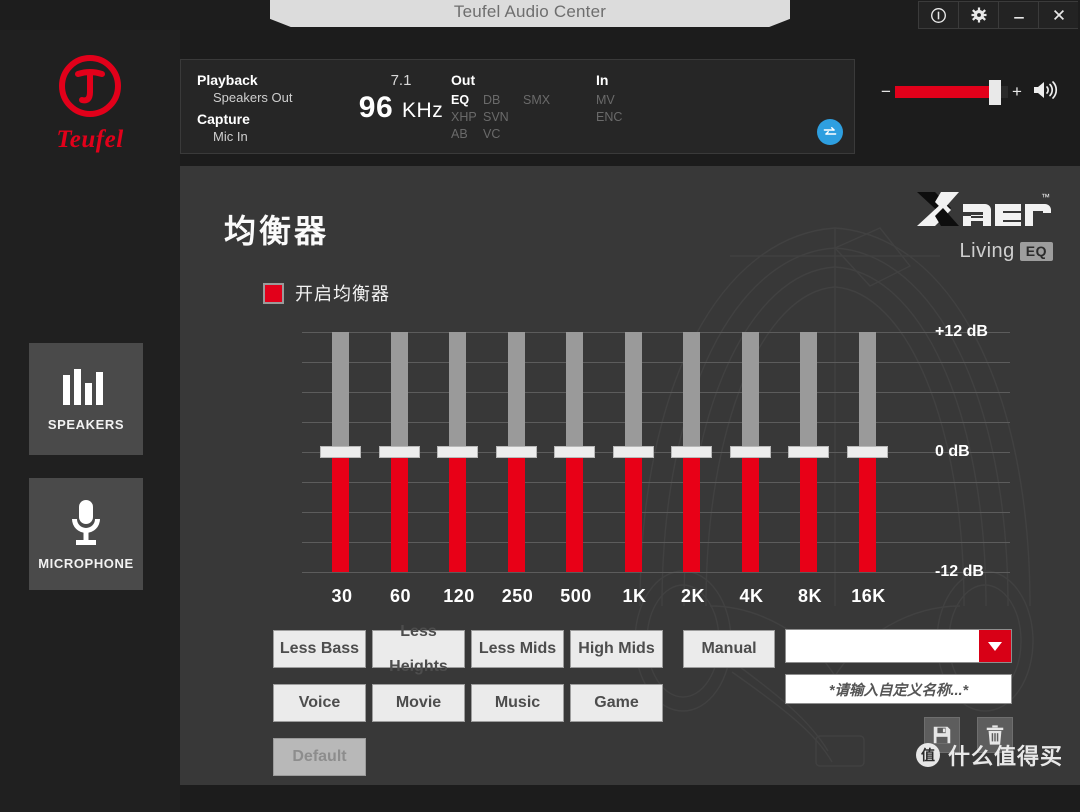 This screenshot has width=1080, height=812. Describe the element at coordinates (945, 92) in the screenshot. I see `volume-slider-fill` at that location.